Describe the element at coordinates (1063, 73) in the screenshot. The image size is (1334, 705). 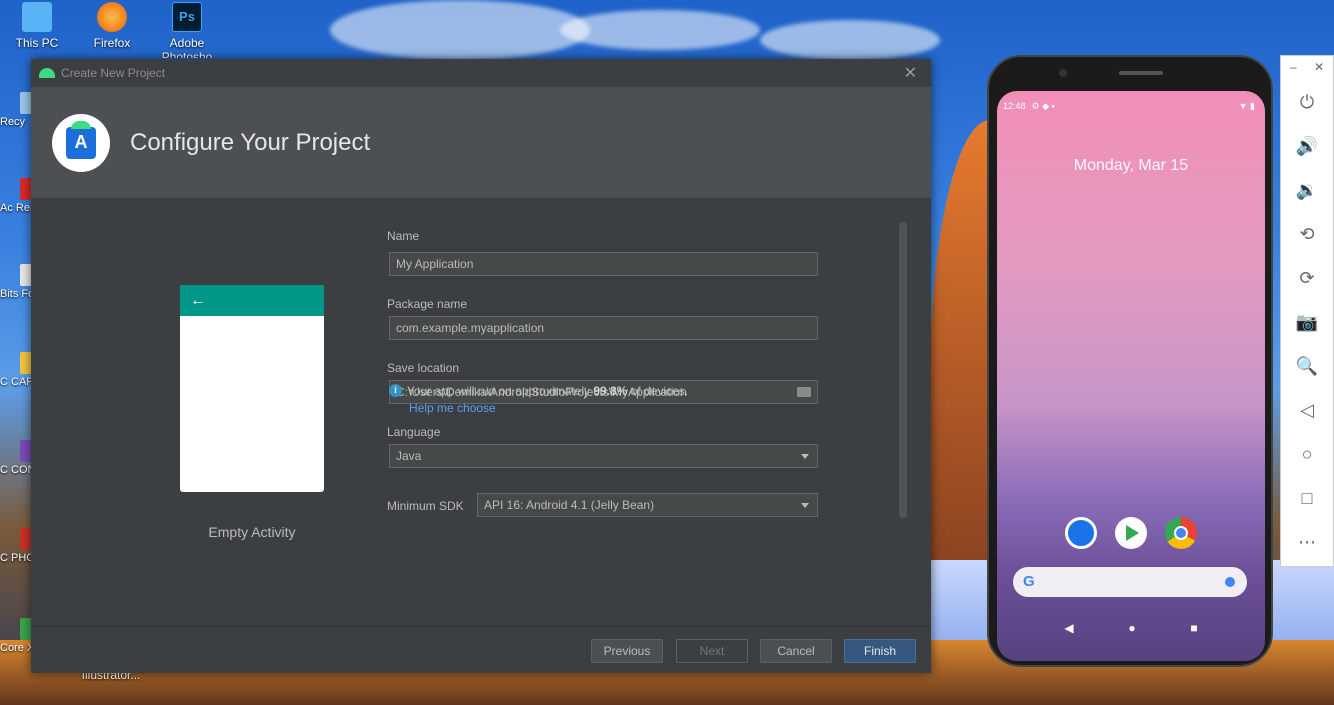
I see `camera-icon` at that location.